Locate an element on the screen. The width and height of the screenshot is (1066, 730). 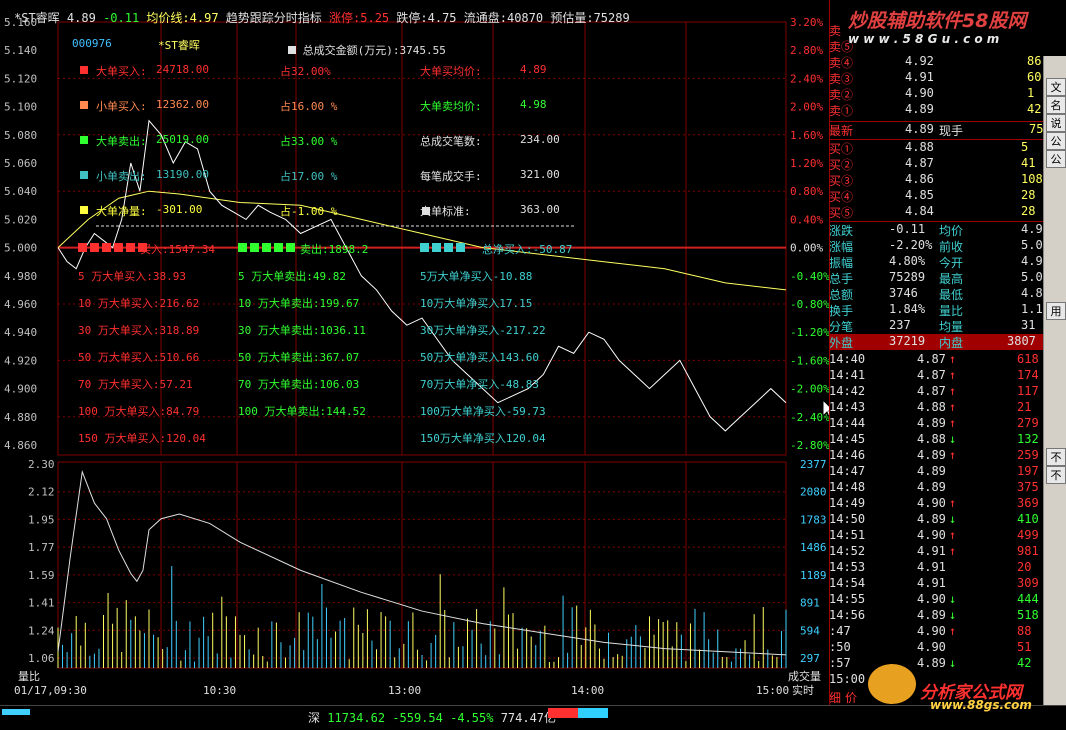
inner-label: 内盘 is located at coordinates (951, 343).